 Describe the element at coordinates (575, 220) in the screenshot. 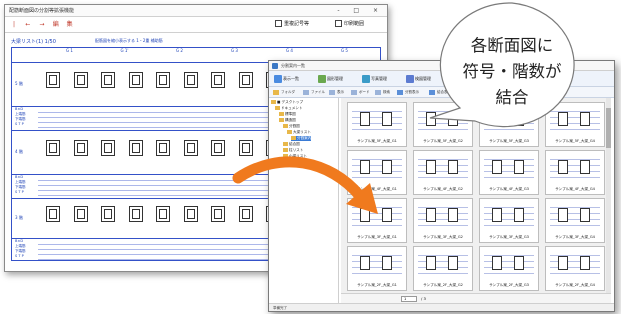

I see `drawing-thumbnail: サンプル案_3F_大梁_G4` at that location.